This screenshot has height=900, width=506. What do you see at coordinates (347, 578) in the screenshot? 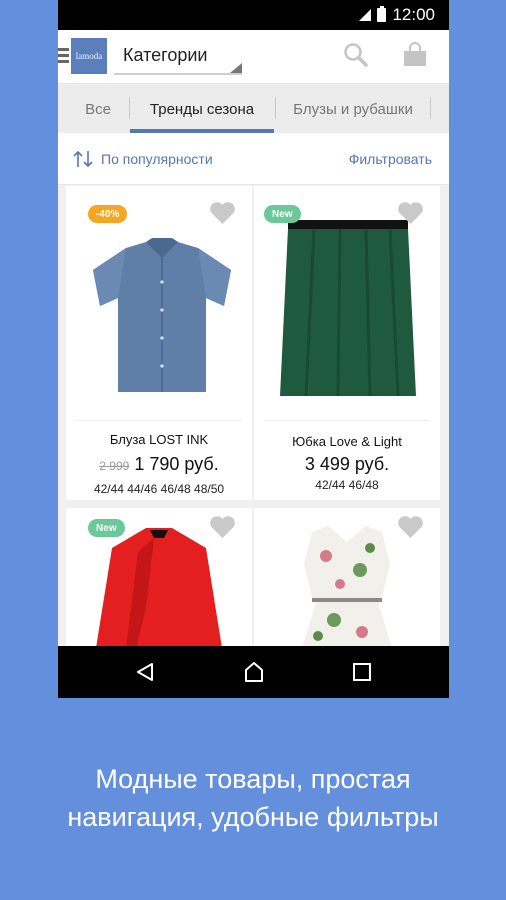
I see `product-card` at bounding box center [347, 578].